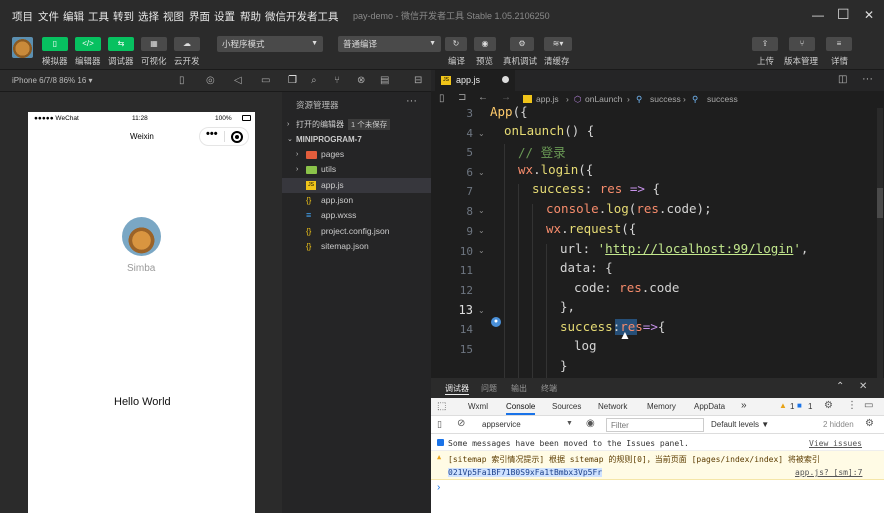  What do you see at coordinates (558, 44) in the screenshot?
I see `clear-cache-button: ≋▾` at bounding box center [558, 44].